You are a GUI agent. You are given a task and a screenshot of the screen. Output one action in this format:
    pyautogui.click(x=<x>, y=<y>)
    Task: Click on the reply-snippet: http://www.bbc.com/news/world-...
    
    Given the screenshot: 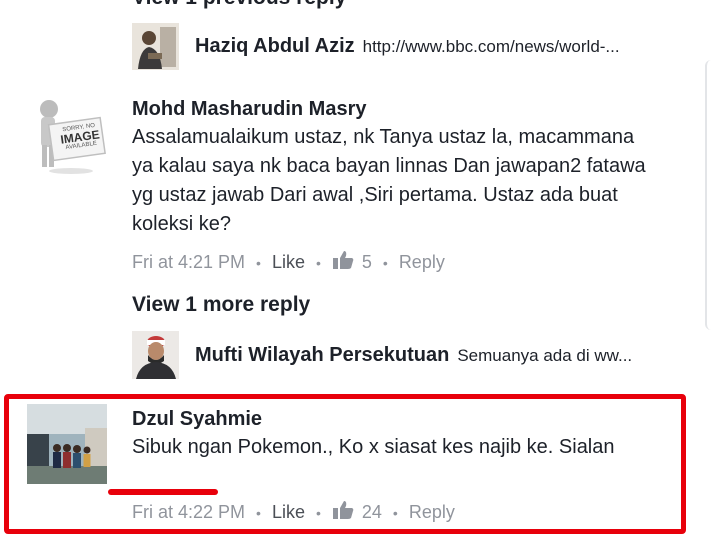 What is the action you would take?
    pyautogui.click(x=491, y=47)
    